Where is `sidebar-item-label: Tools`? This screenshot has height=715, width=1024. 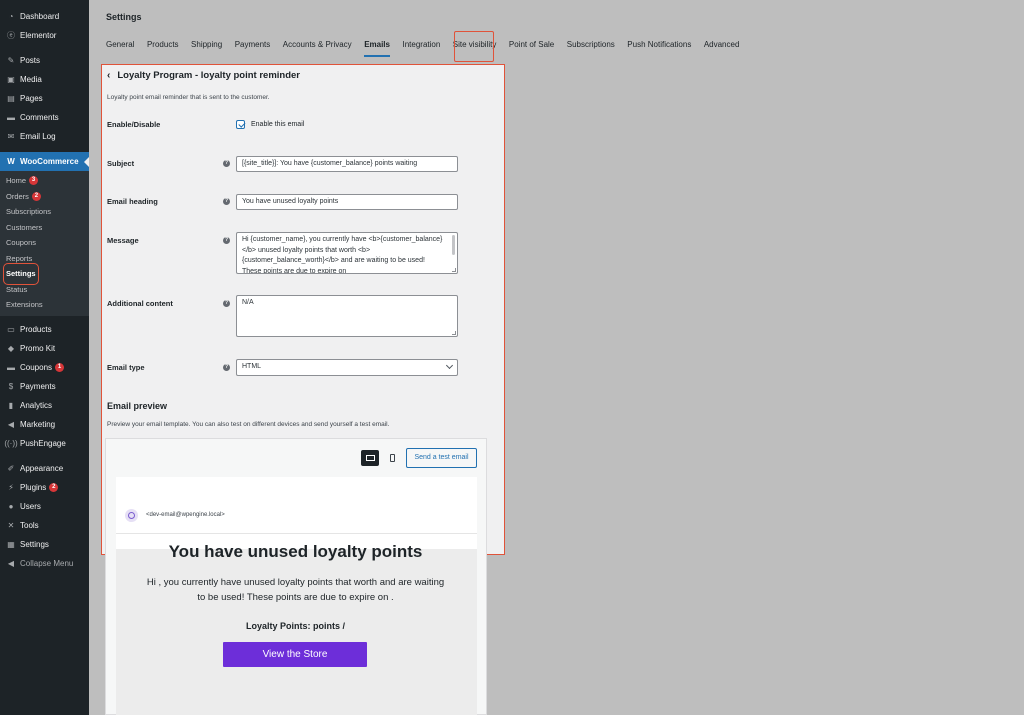 sidebar-item-label: Tools is located at coordinates (29, 525).